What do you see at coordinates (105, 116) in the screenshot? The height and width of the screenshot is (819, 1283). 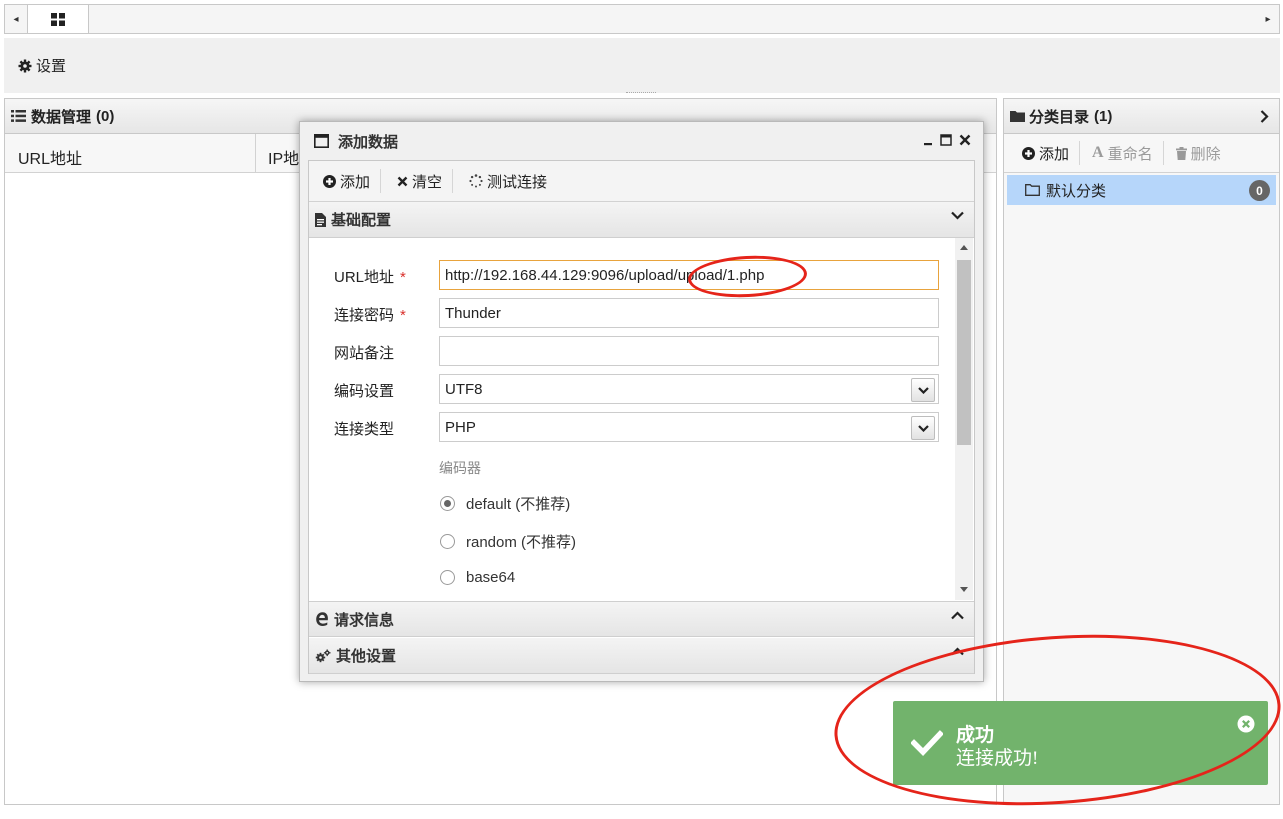 I see `data-panel-count: (0)` at bounding box center [105, 116].